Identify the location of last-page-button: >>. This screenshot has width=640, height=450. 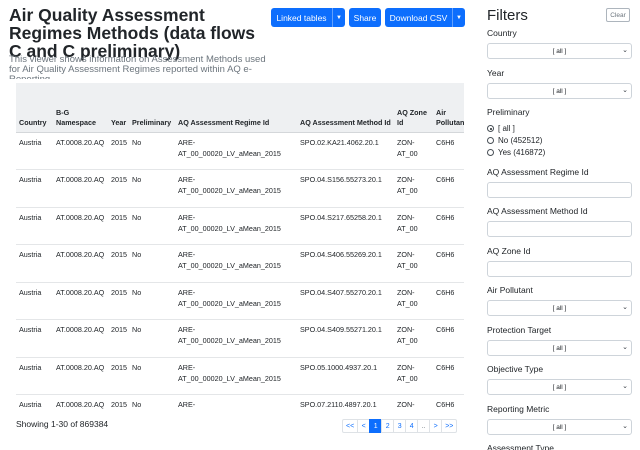
(449, 426).